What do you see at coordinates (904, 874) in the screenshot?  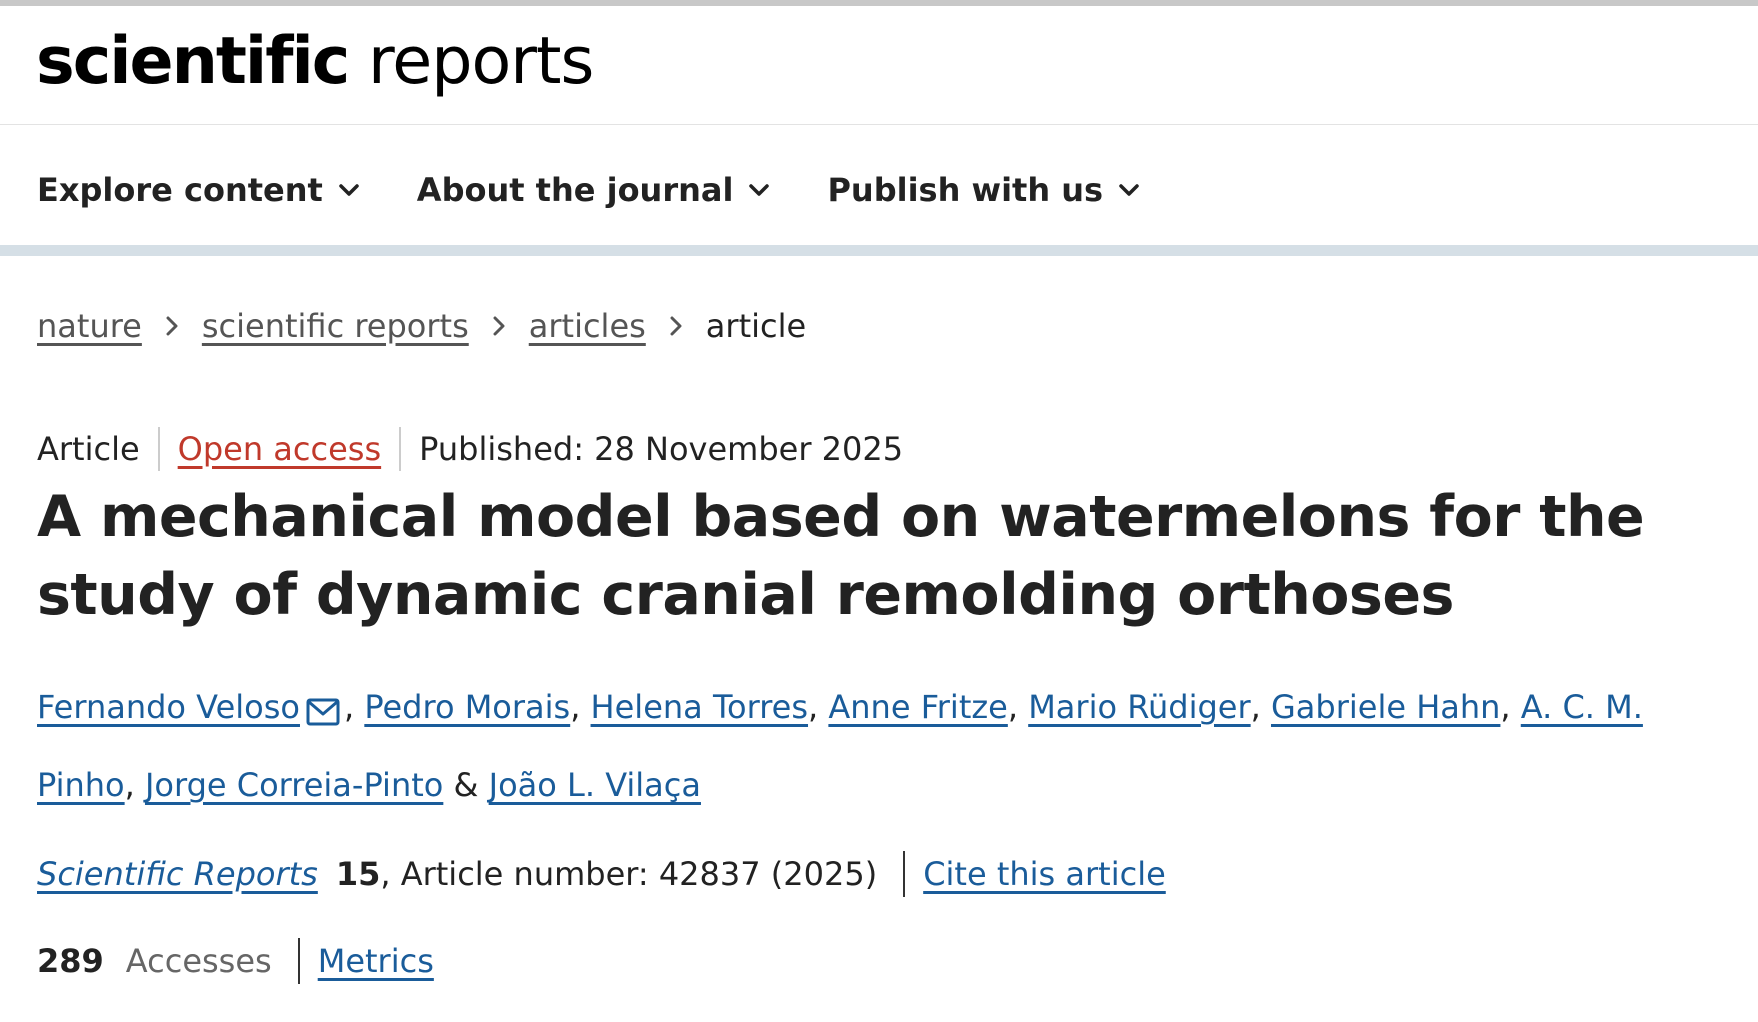 I see `citation-divider` at bounding box center [904, 874].